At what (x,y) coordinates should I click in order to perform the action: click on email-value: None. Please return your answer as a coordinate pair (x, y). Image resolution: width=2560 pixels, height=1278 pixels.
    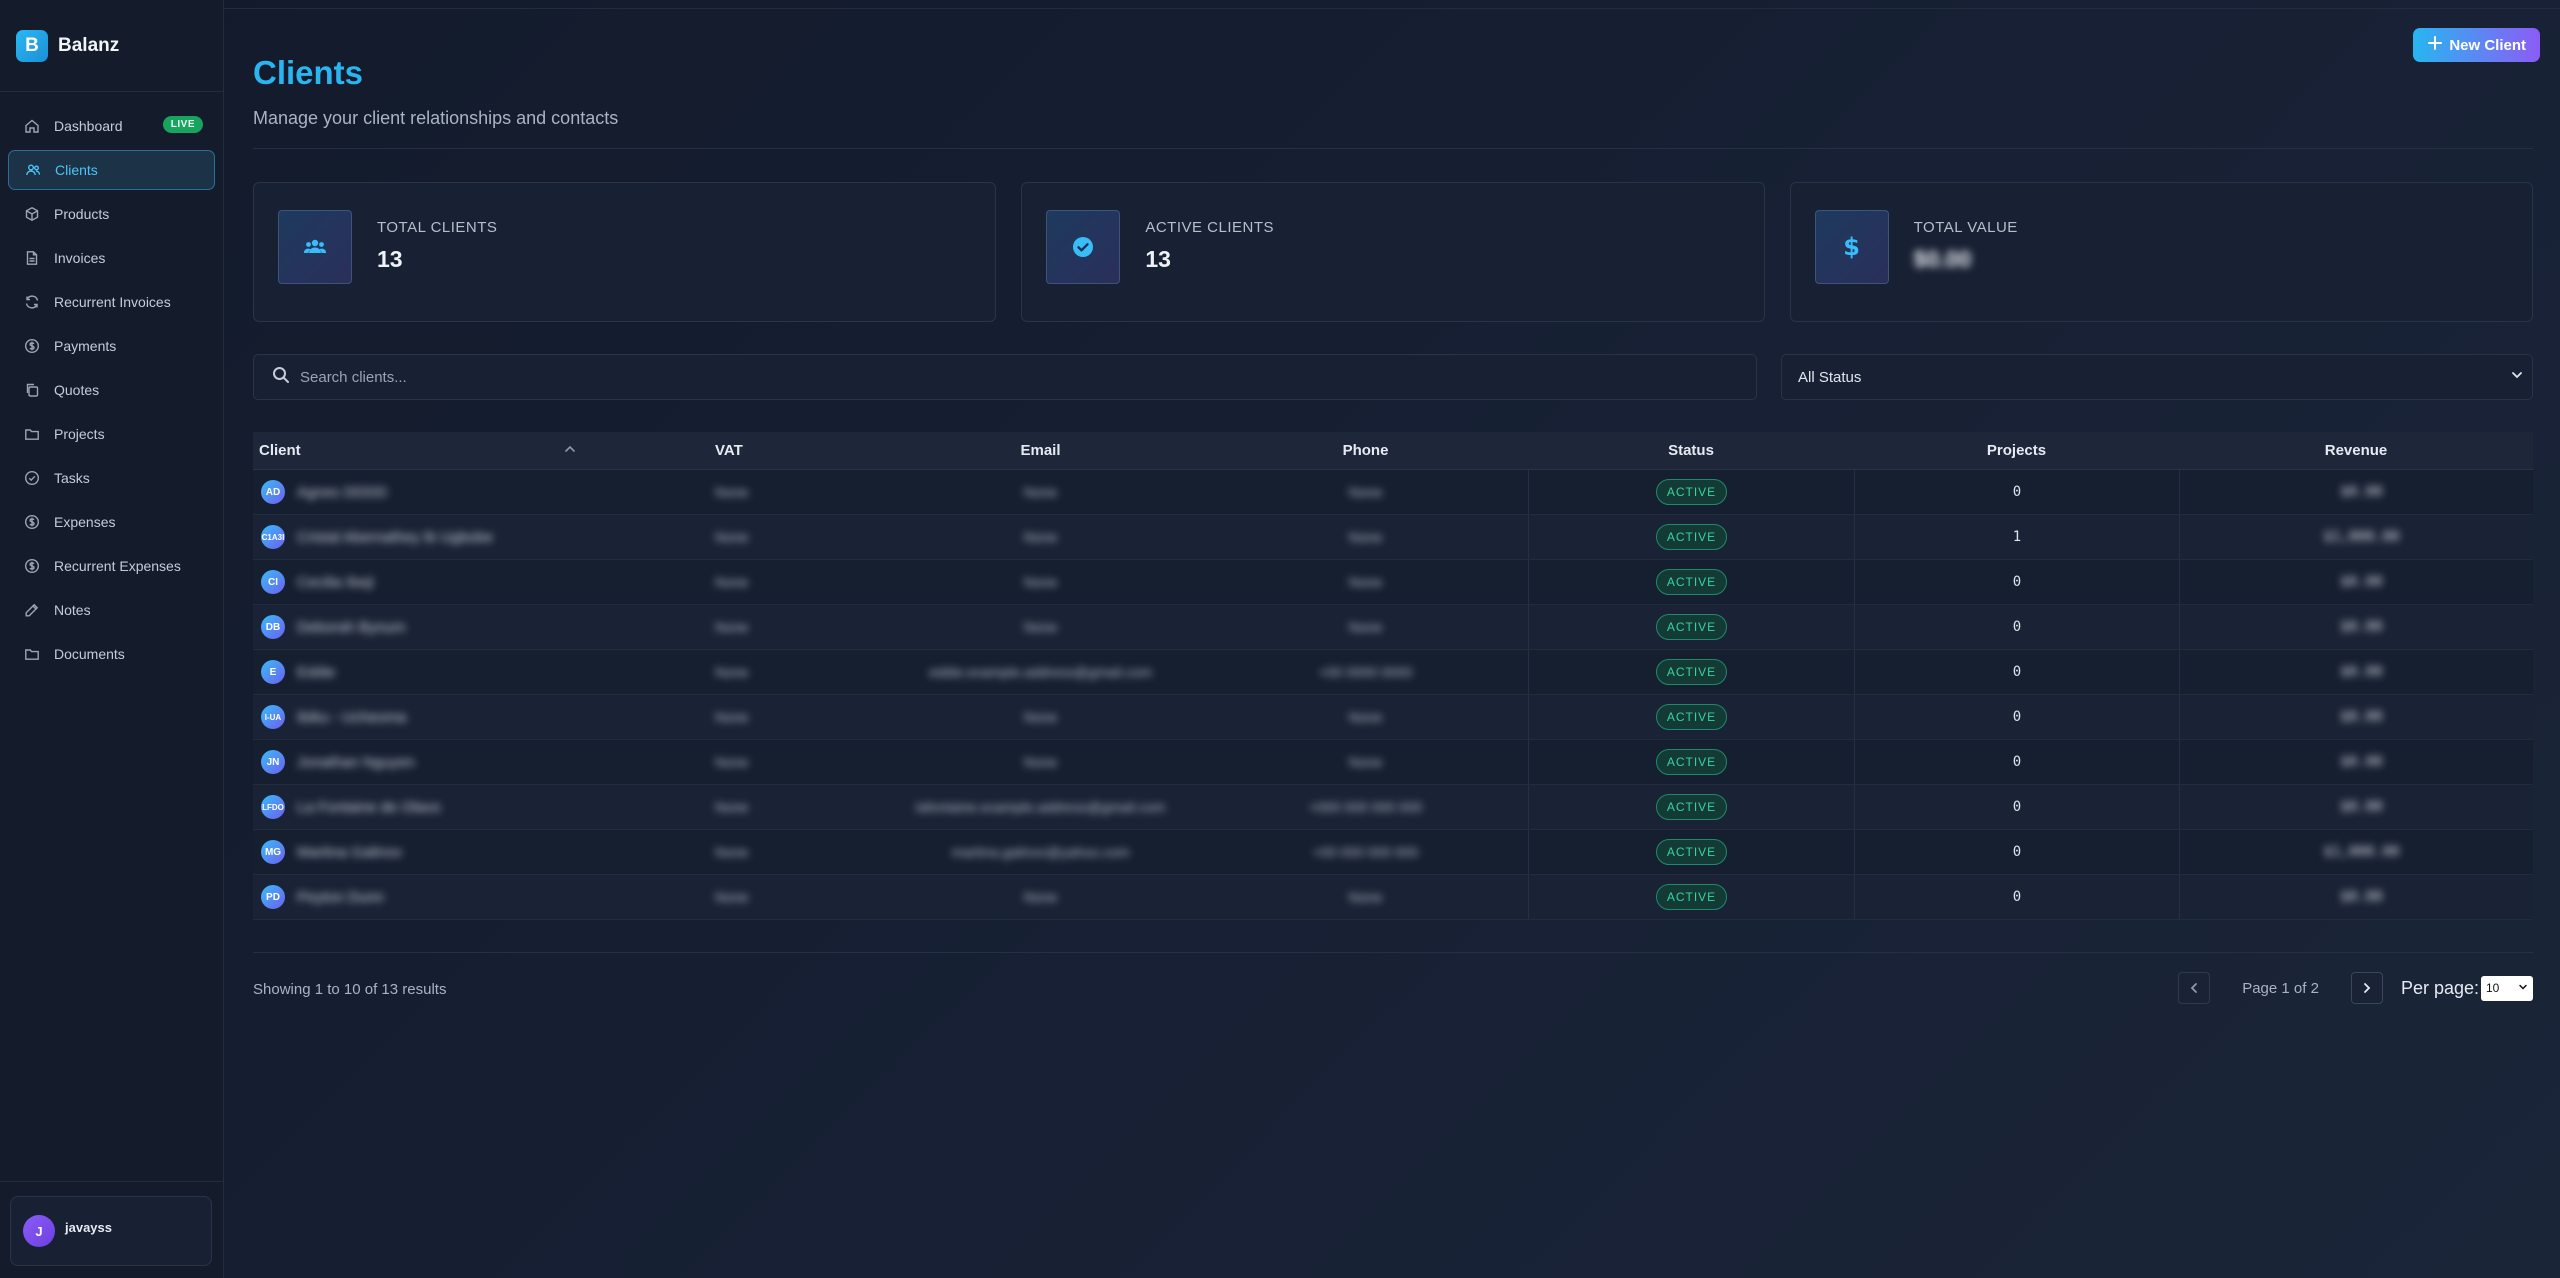
    Looking at the image, I should click on (1040, 762).